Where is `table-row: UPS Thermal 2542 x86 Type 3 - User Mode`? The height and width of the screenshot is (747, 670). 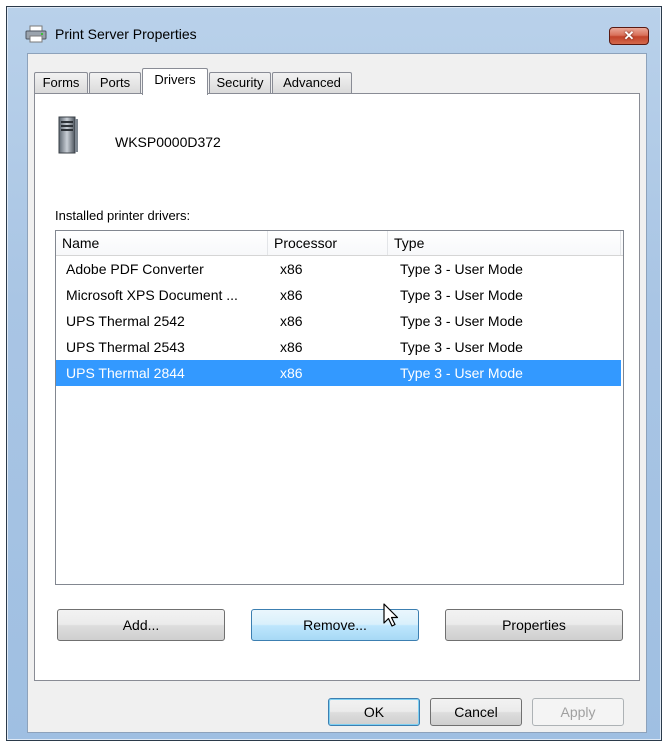
table-row: UPS Thermal 2542 x86 Type 3 - User Mode is located at coordinates (338, 321).